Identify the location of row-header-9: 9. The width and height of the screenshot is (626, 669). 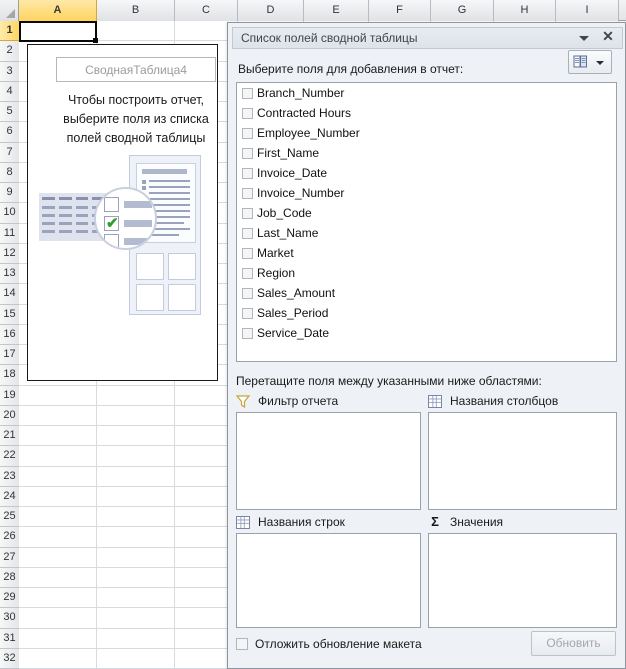
(9, 193).